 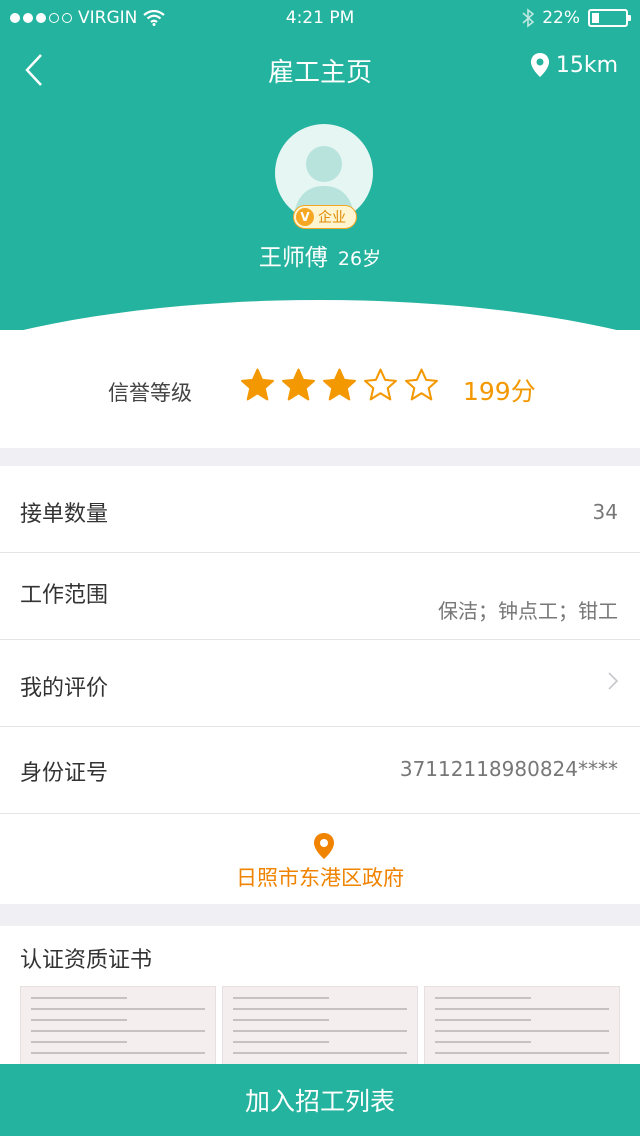 I want to click on row-my-reviews: 我的评价, so click(x=320, y=683).